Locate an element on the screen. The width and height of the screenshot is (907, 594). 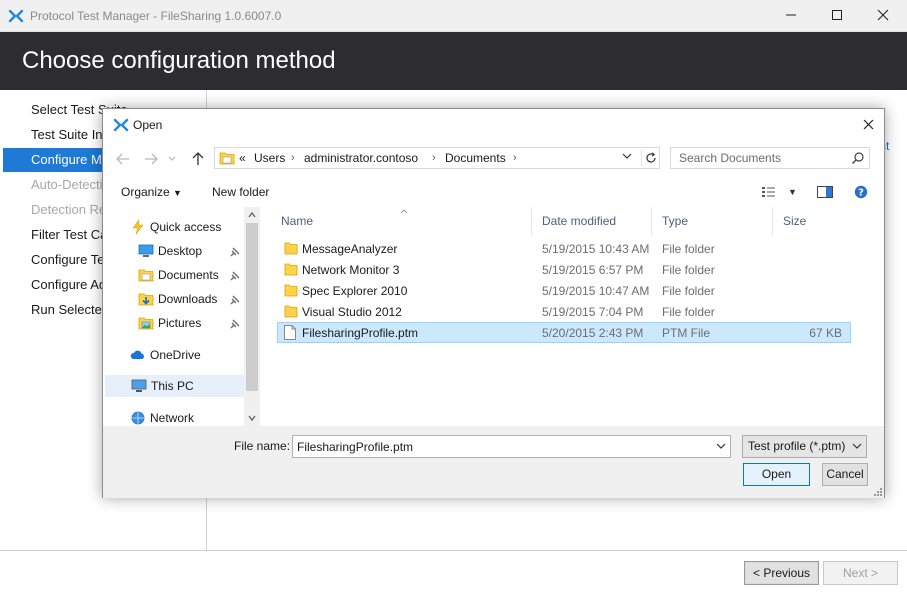
file-name-combobox is located at coordinates (511, 446).